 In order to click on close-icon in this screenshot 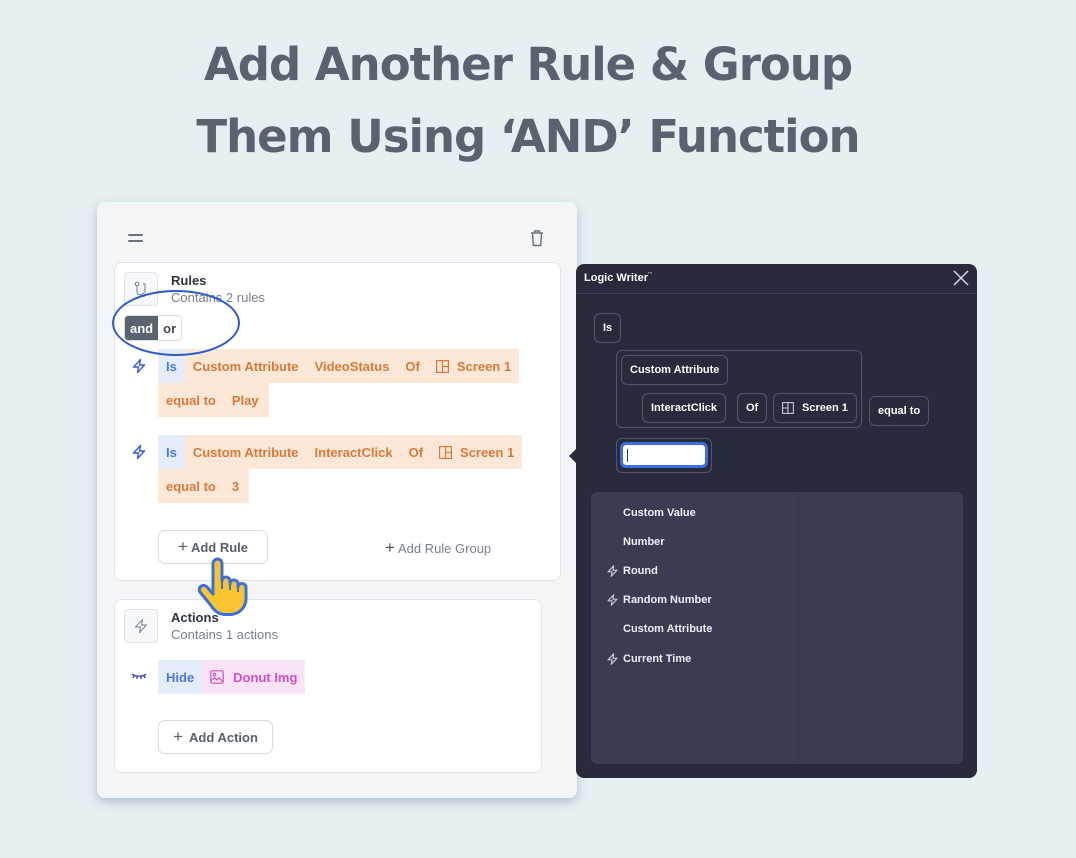, I will do `click(961, 280)`.